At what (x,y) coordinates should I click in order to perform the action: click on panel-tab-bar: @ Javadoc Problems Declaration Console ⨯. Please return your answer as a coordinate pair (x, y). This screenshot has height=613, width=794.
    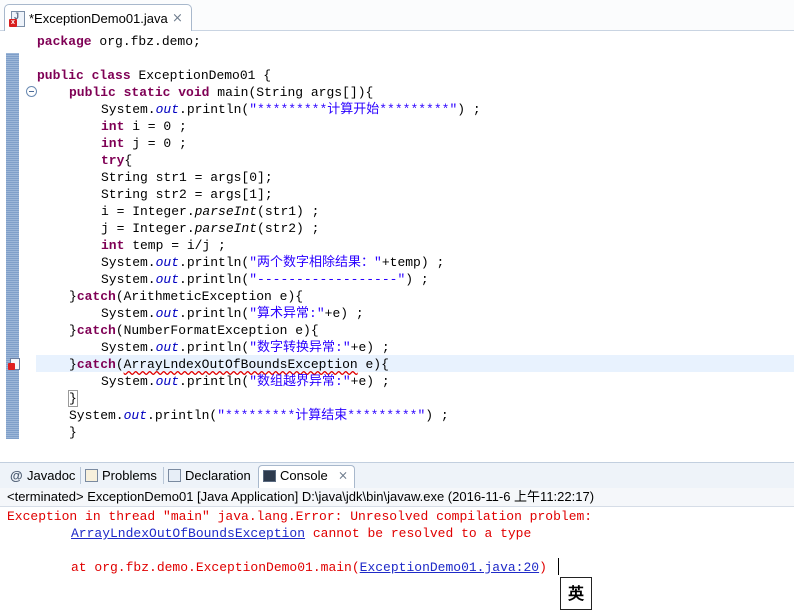
    Looking at the image, I should click on (397, 475).